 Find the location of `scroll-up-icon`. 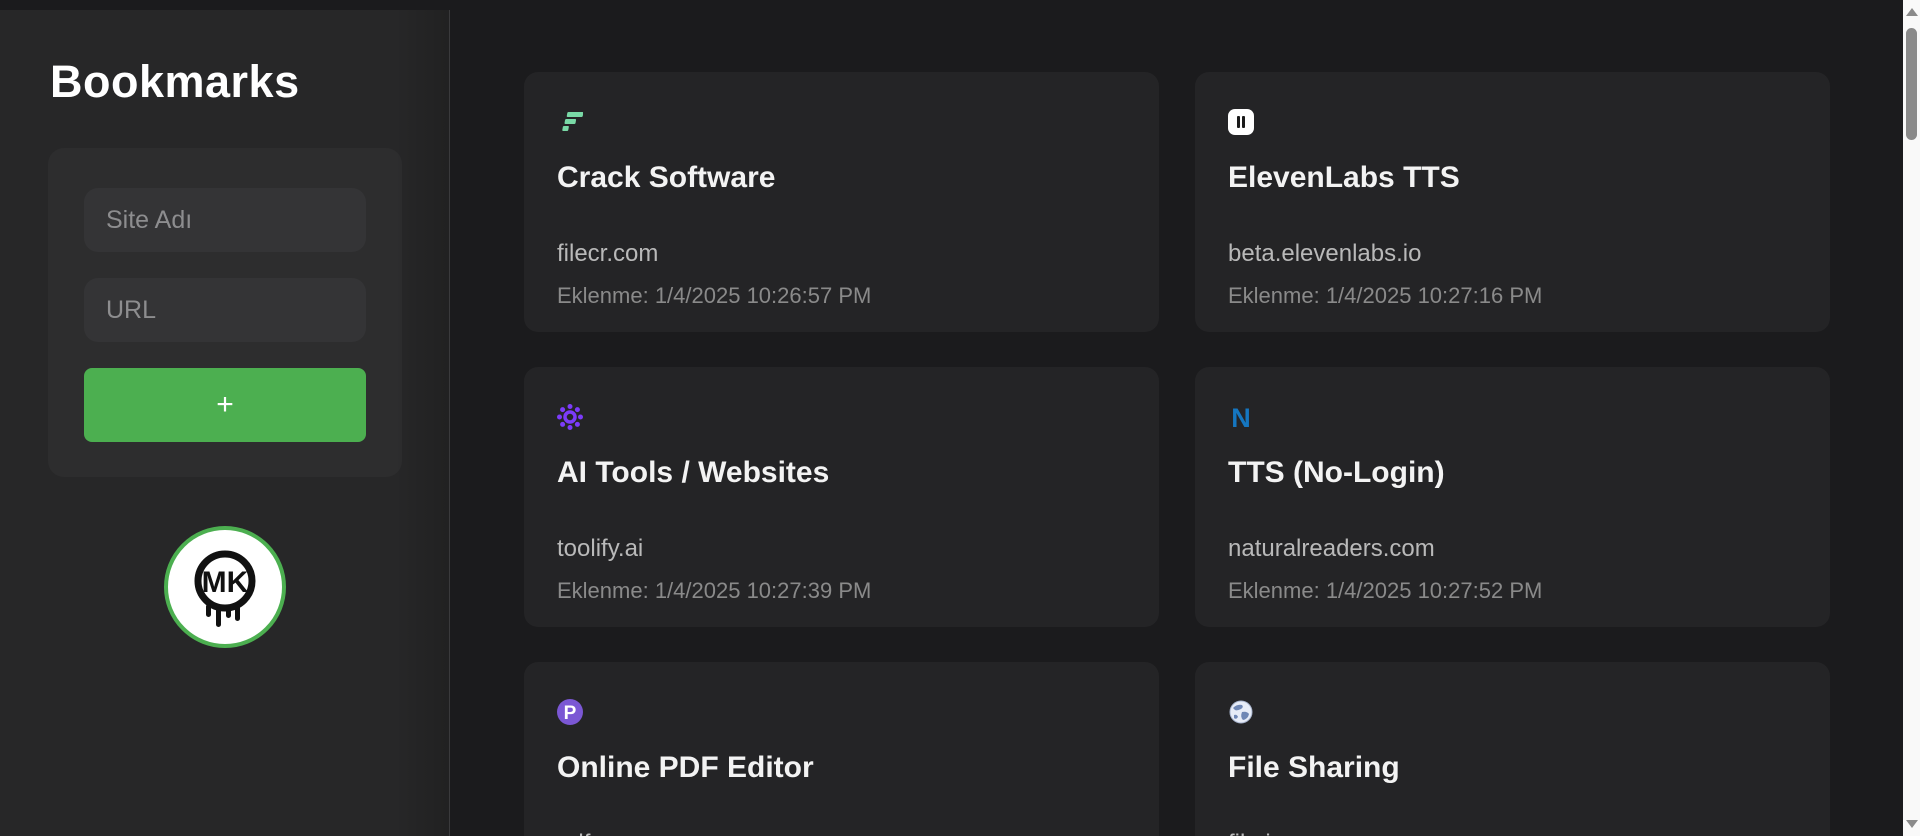

scroll-up-icon is located at coordinates (1911, 12).